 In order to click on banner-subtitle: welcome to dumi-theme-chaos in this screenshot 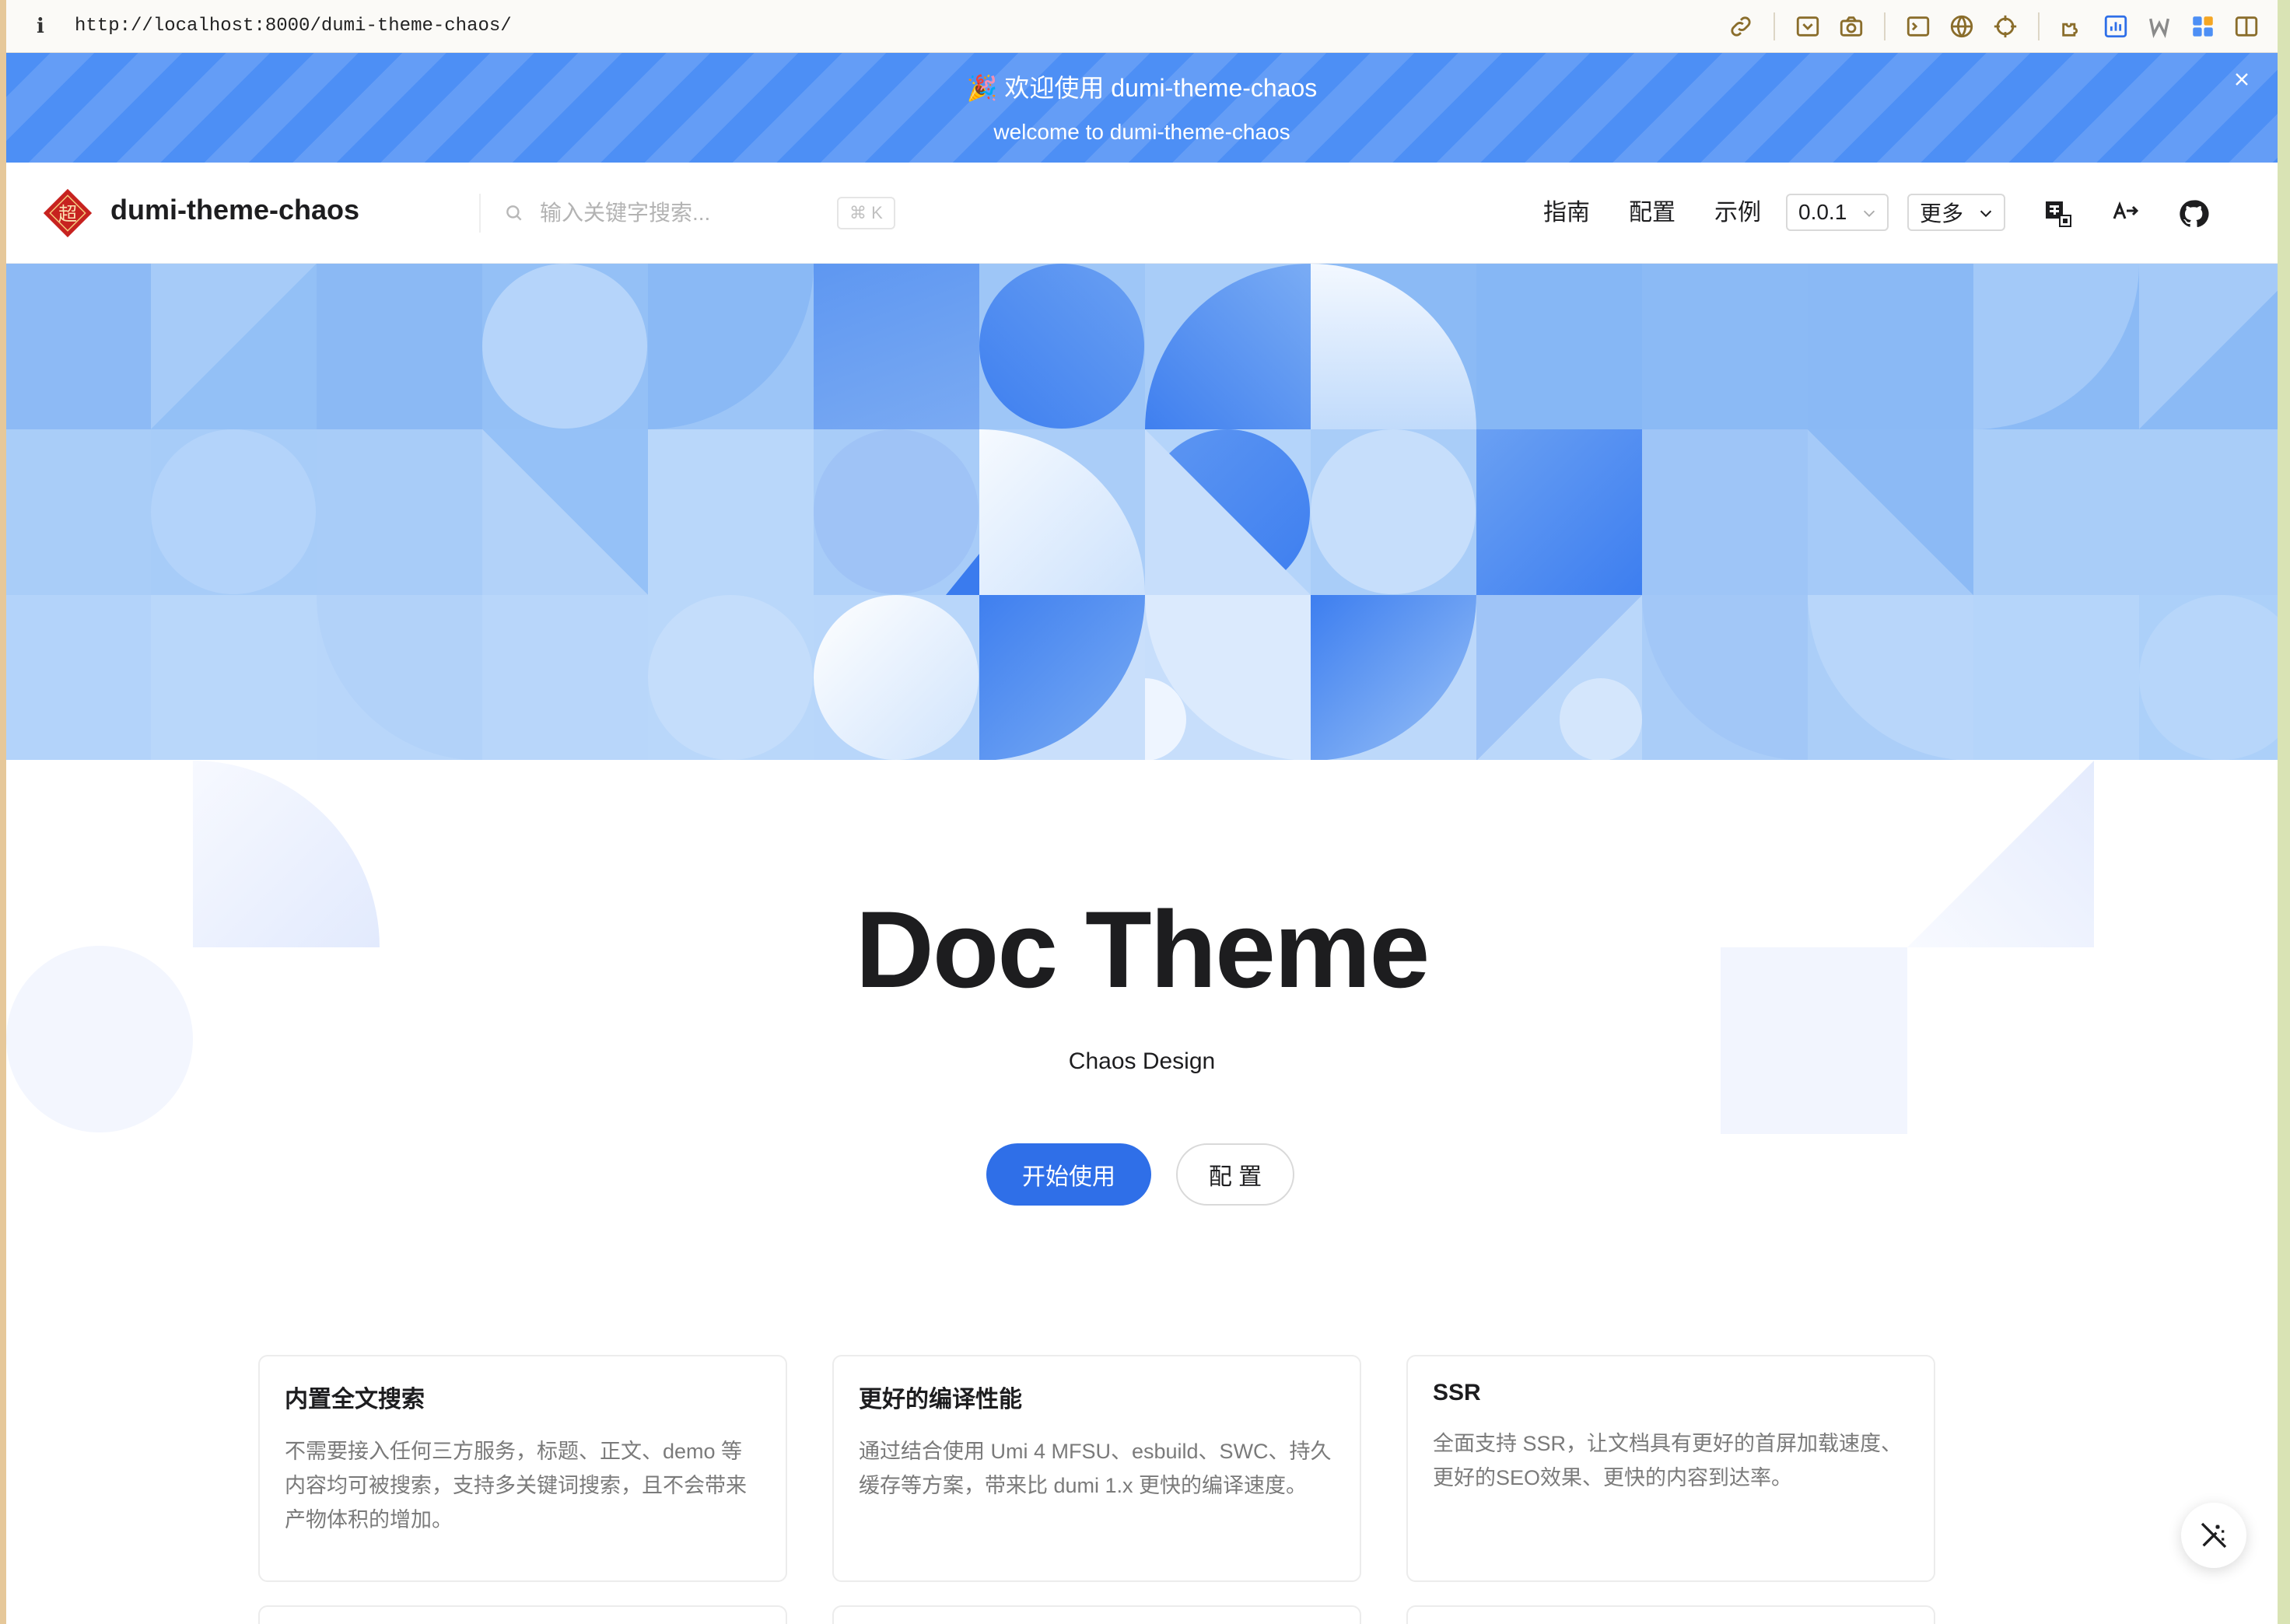, I will do `click(1141, 132)`.